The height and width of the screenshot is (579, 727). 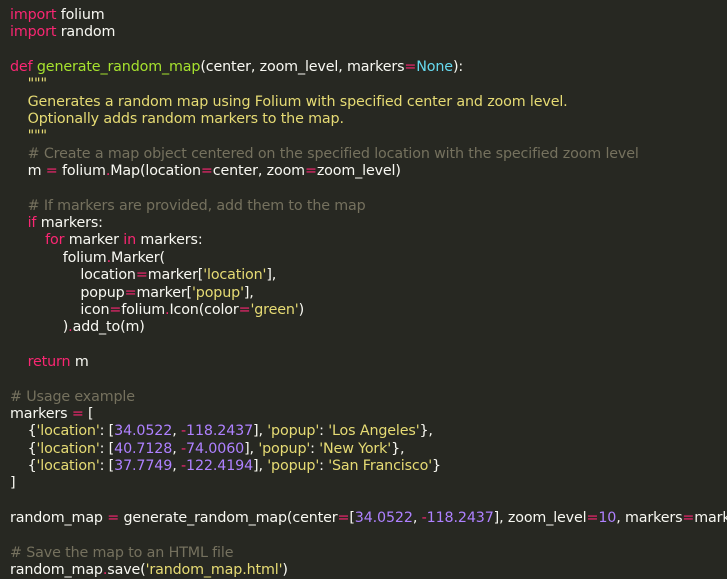 I want to click on code-token: Map(location, so click(x=155, y=171).